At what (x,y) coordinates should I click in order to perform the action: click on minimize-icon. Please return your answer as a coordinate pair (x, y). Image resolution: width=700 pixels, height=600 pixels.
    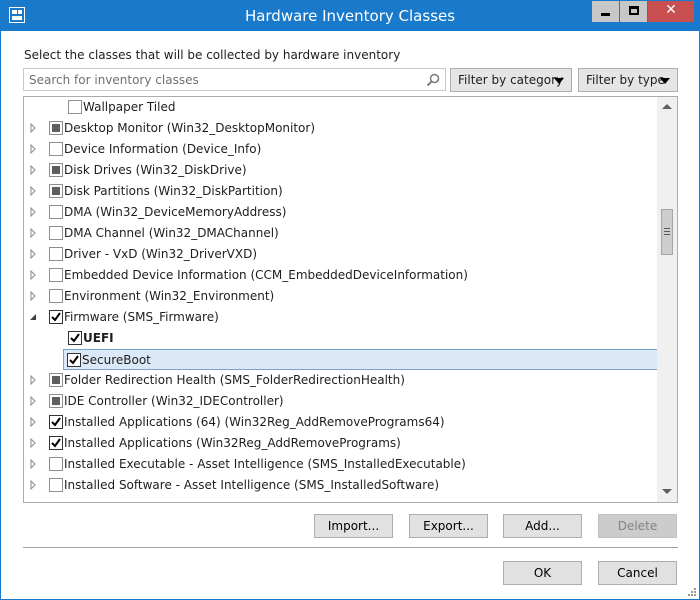
    Looking at the image, I should click on (605, 14).